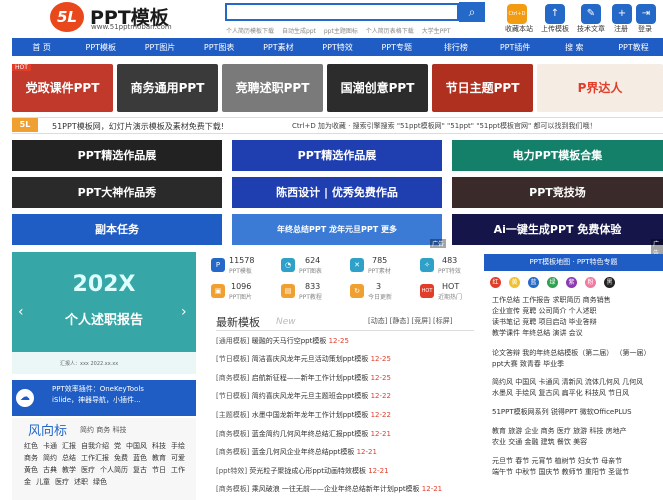 Image resolution: width=663 pixels, height=500 pixels. Describe the element at coordinates (390, 31) in the screenshot. I see `hot-word-link: 个人简历表格下载` at that location.